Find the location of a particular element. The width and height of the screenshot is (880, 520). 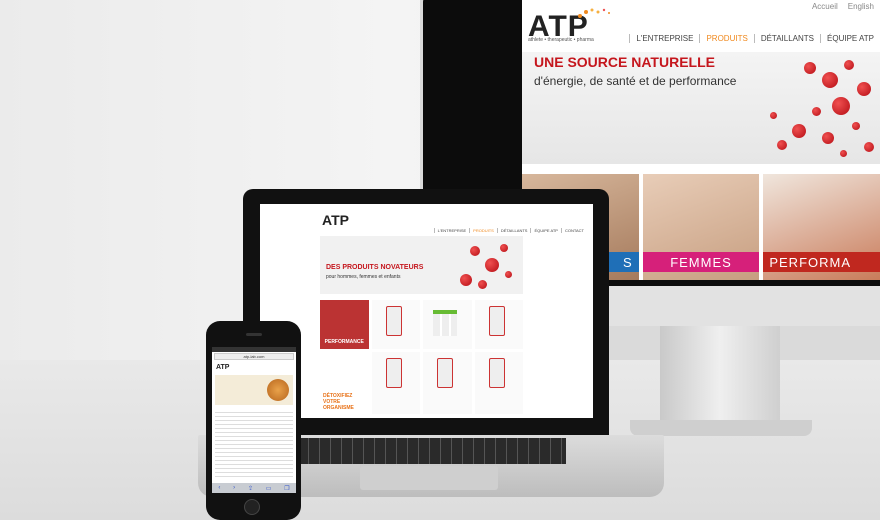

bookmarks-icon: ▭ is located at coordinates (269, 488).